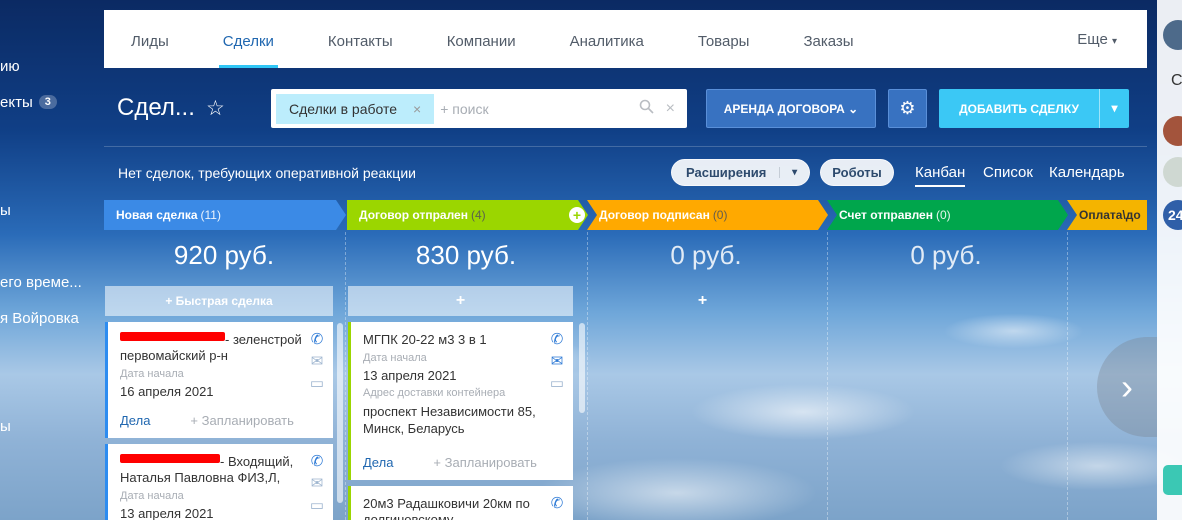 The width and height of the screenshot is (1182, 520). Describe the element at coordinates (417, 109) in the screenshot. I see `close-icon: ×` at that location.